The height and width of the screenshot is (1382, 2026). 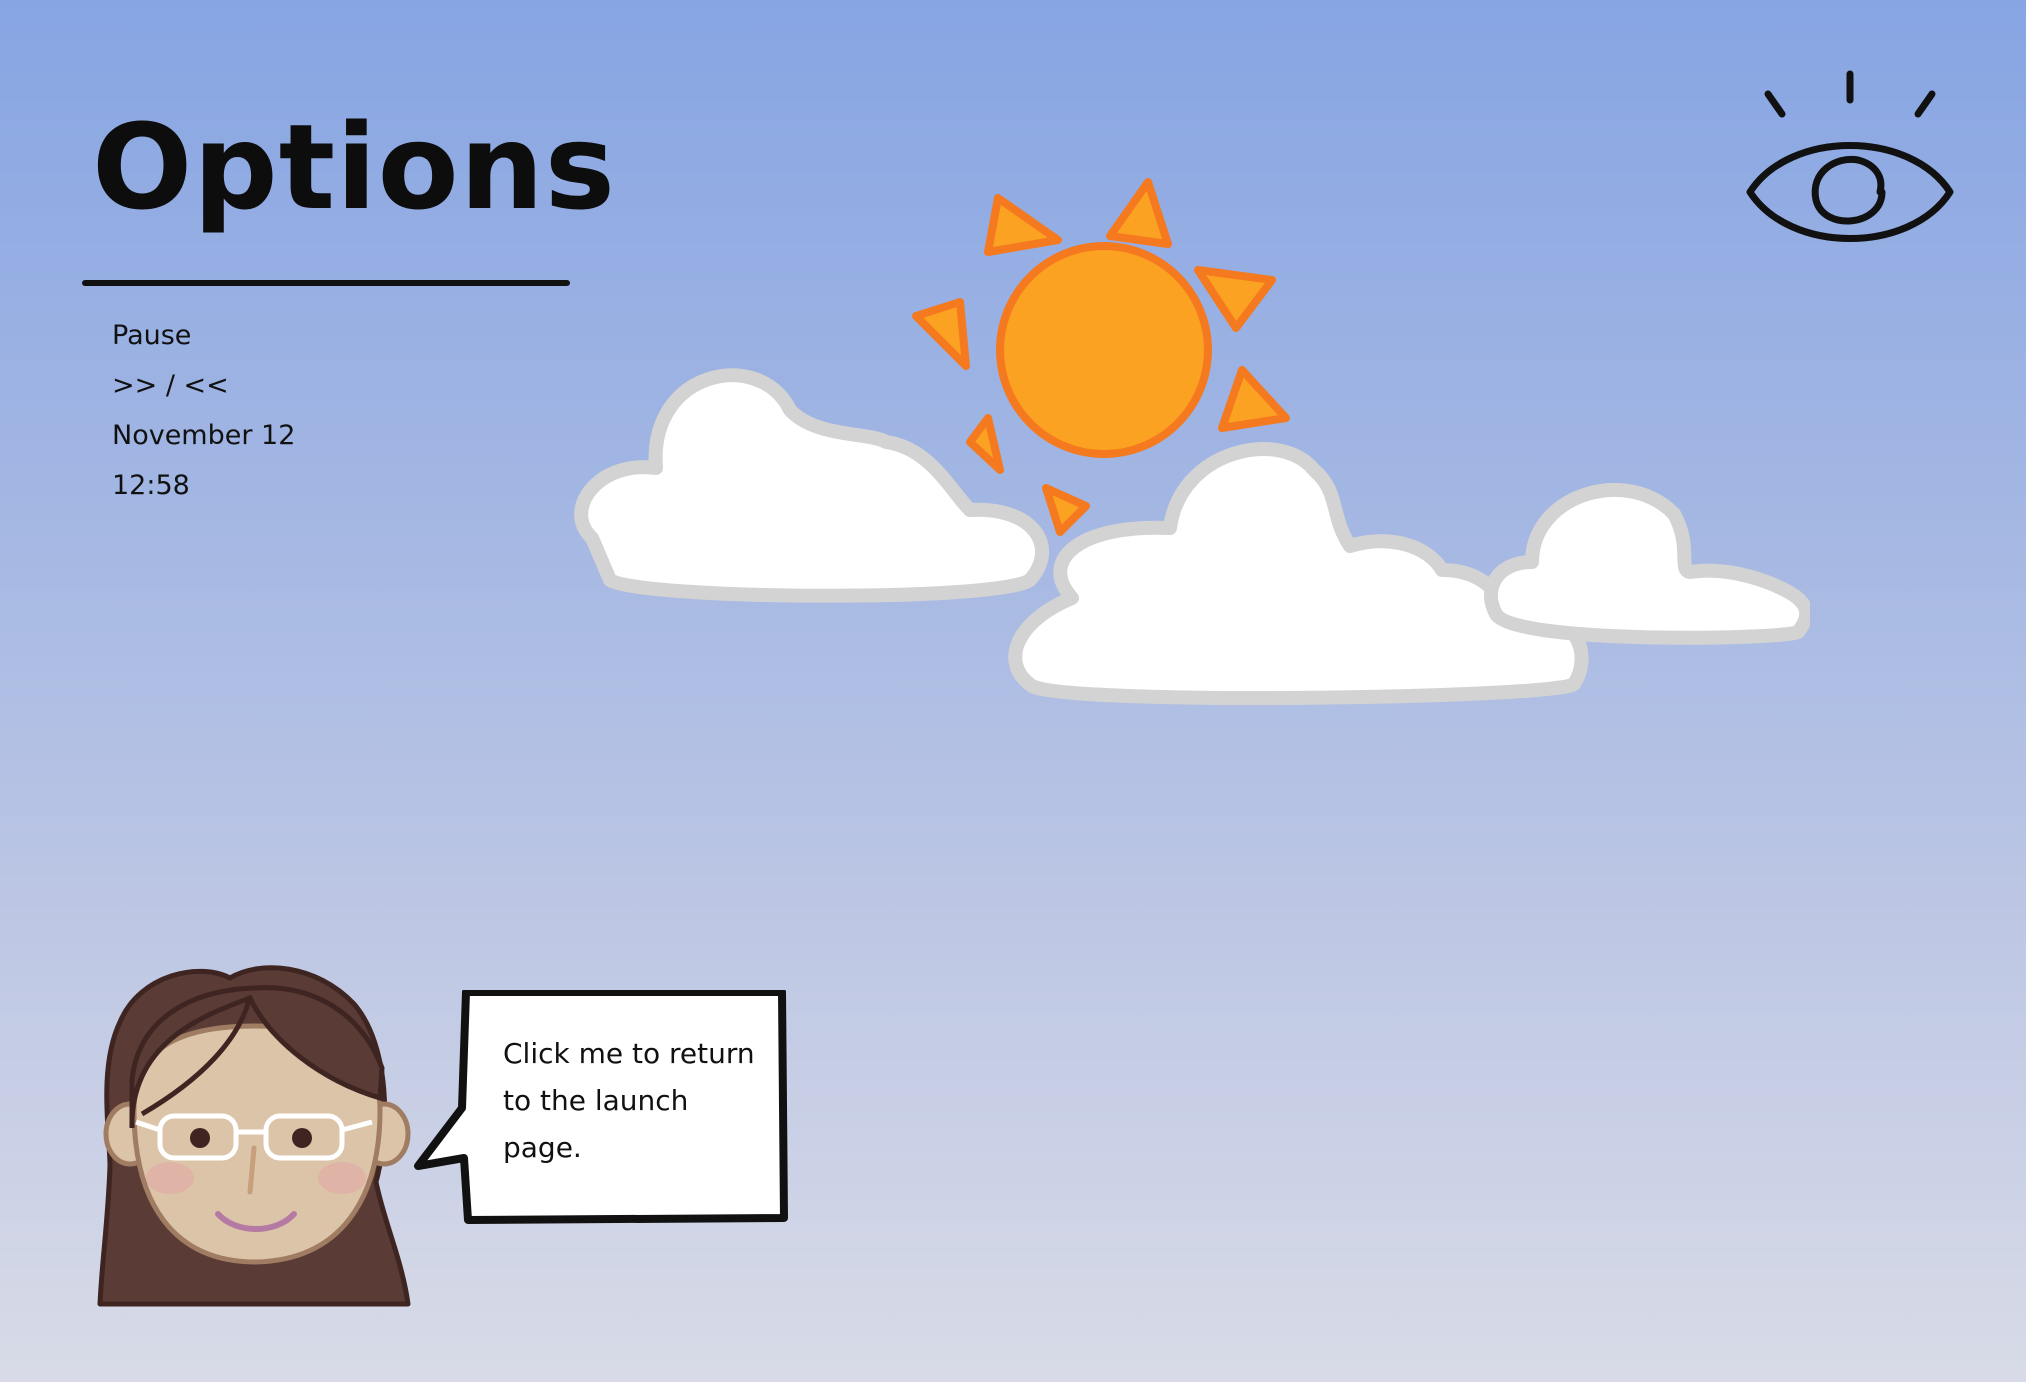 What do you see at coordinates (262, 343) in the screenshot?
I see `pause-button: Pause` at bounding box center [262, 343].